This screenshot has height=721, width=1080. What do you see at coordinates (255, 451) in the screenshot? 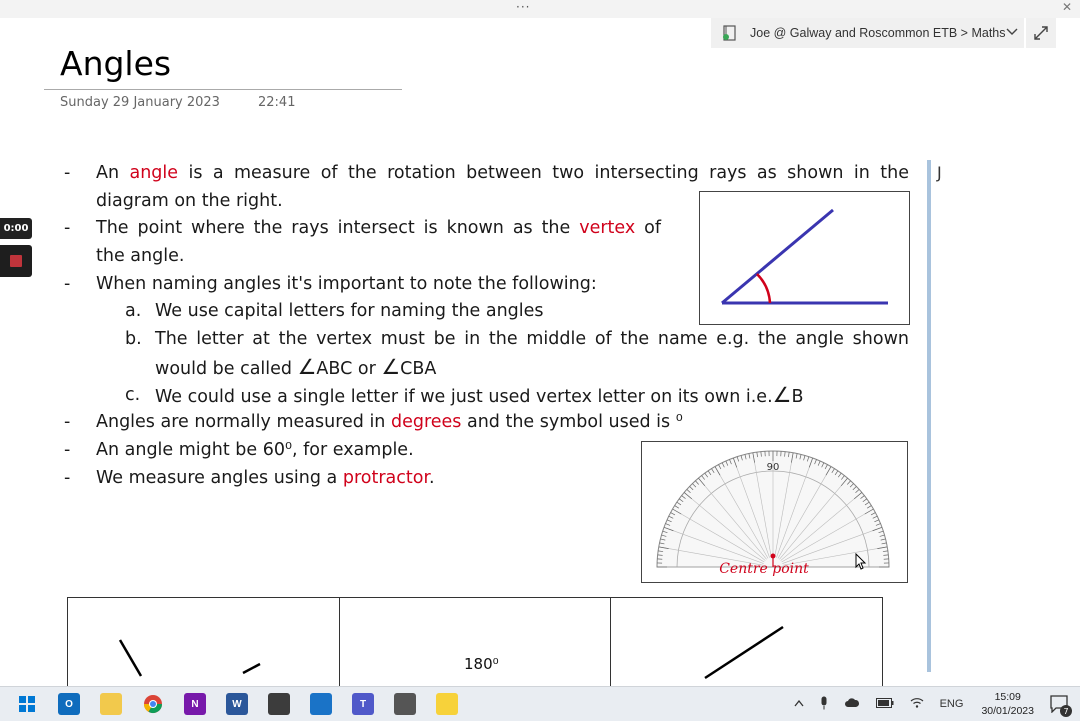
I see `note-text: An angle might be 60⁰, for example.` at bounding box center [255, 451].